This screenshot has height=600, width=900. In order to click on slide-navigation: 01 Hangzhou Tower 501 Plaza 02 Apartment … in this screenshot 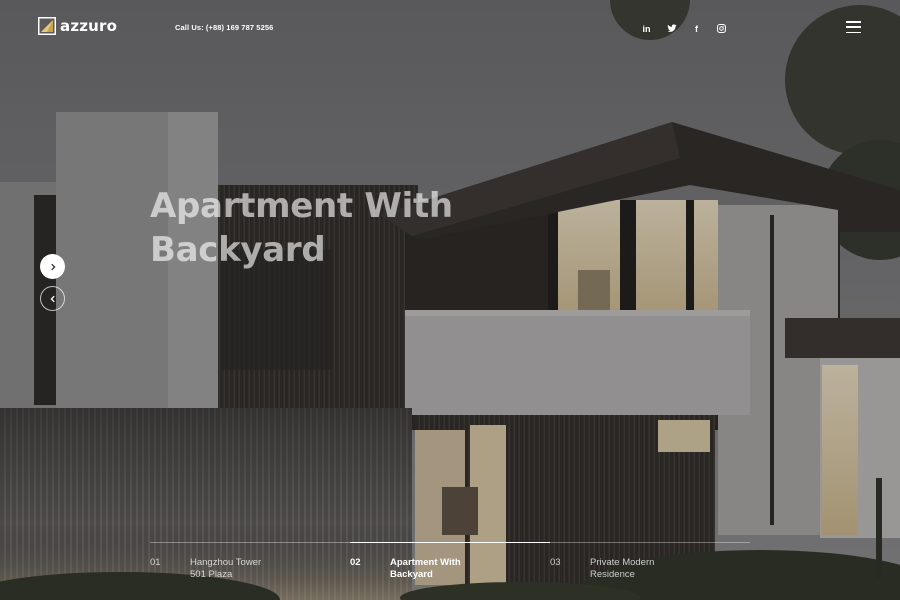, I will do `click(450, 571)`.